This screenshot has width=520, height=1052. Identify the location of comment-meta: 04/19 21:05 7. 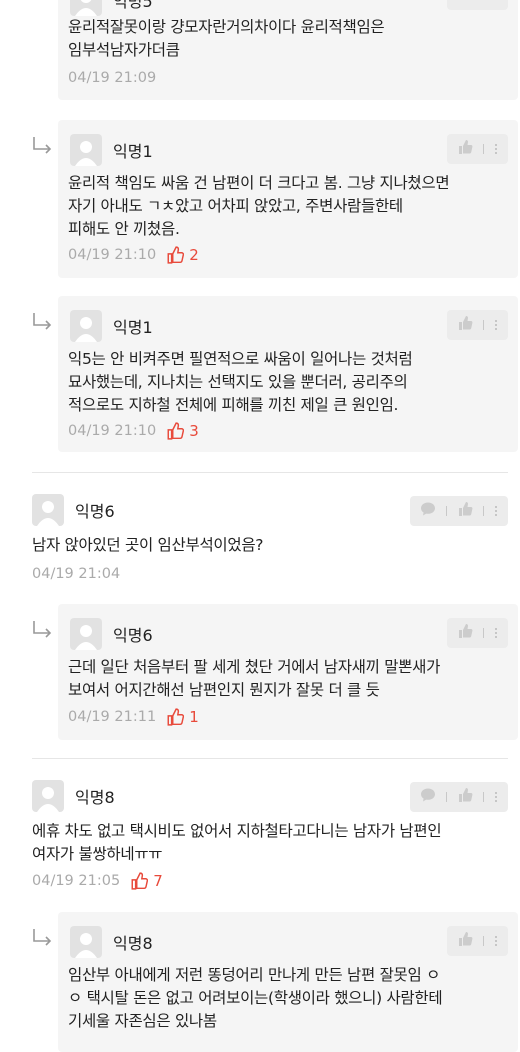
(97, 881).